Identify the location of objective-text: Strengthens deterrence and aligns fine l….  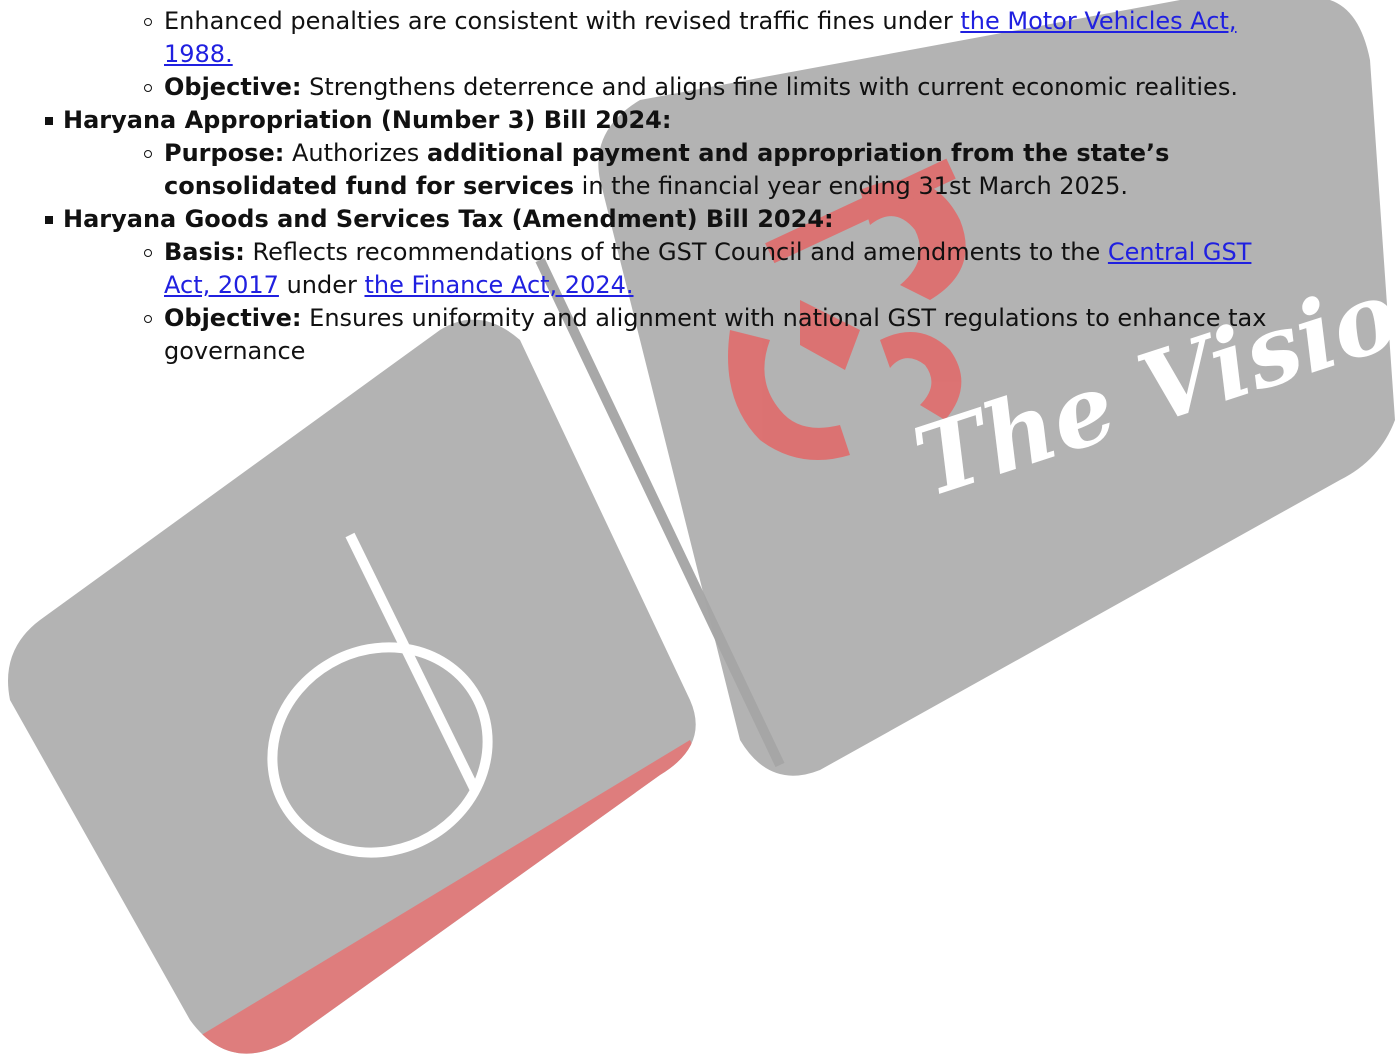
(769, 87).